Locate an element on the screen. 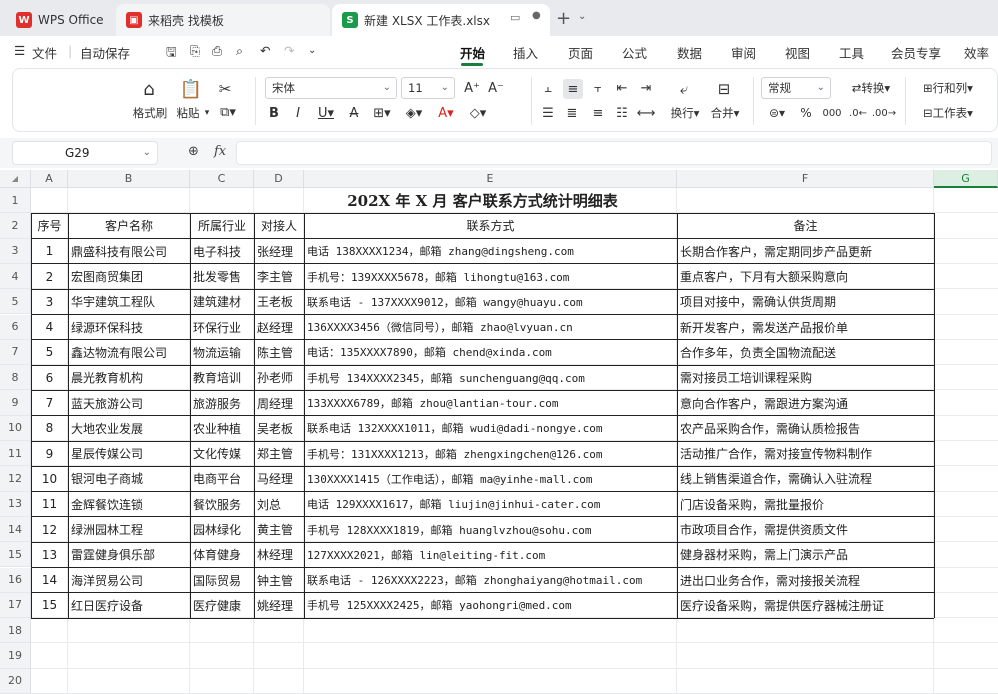  cell-customer: 银河电子商城 is located at coordinates (130, 478).